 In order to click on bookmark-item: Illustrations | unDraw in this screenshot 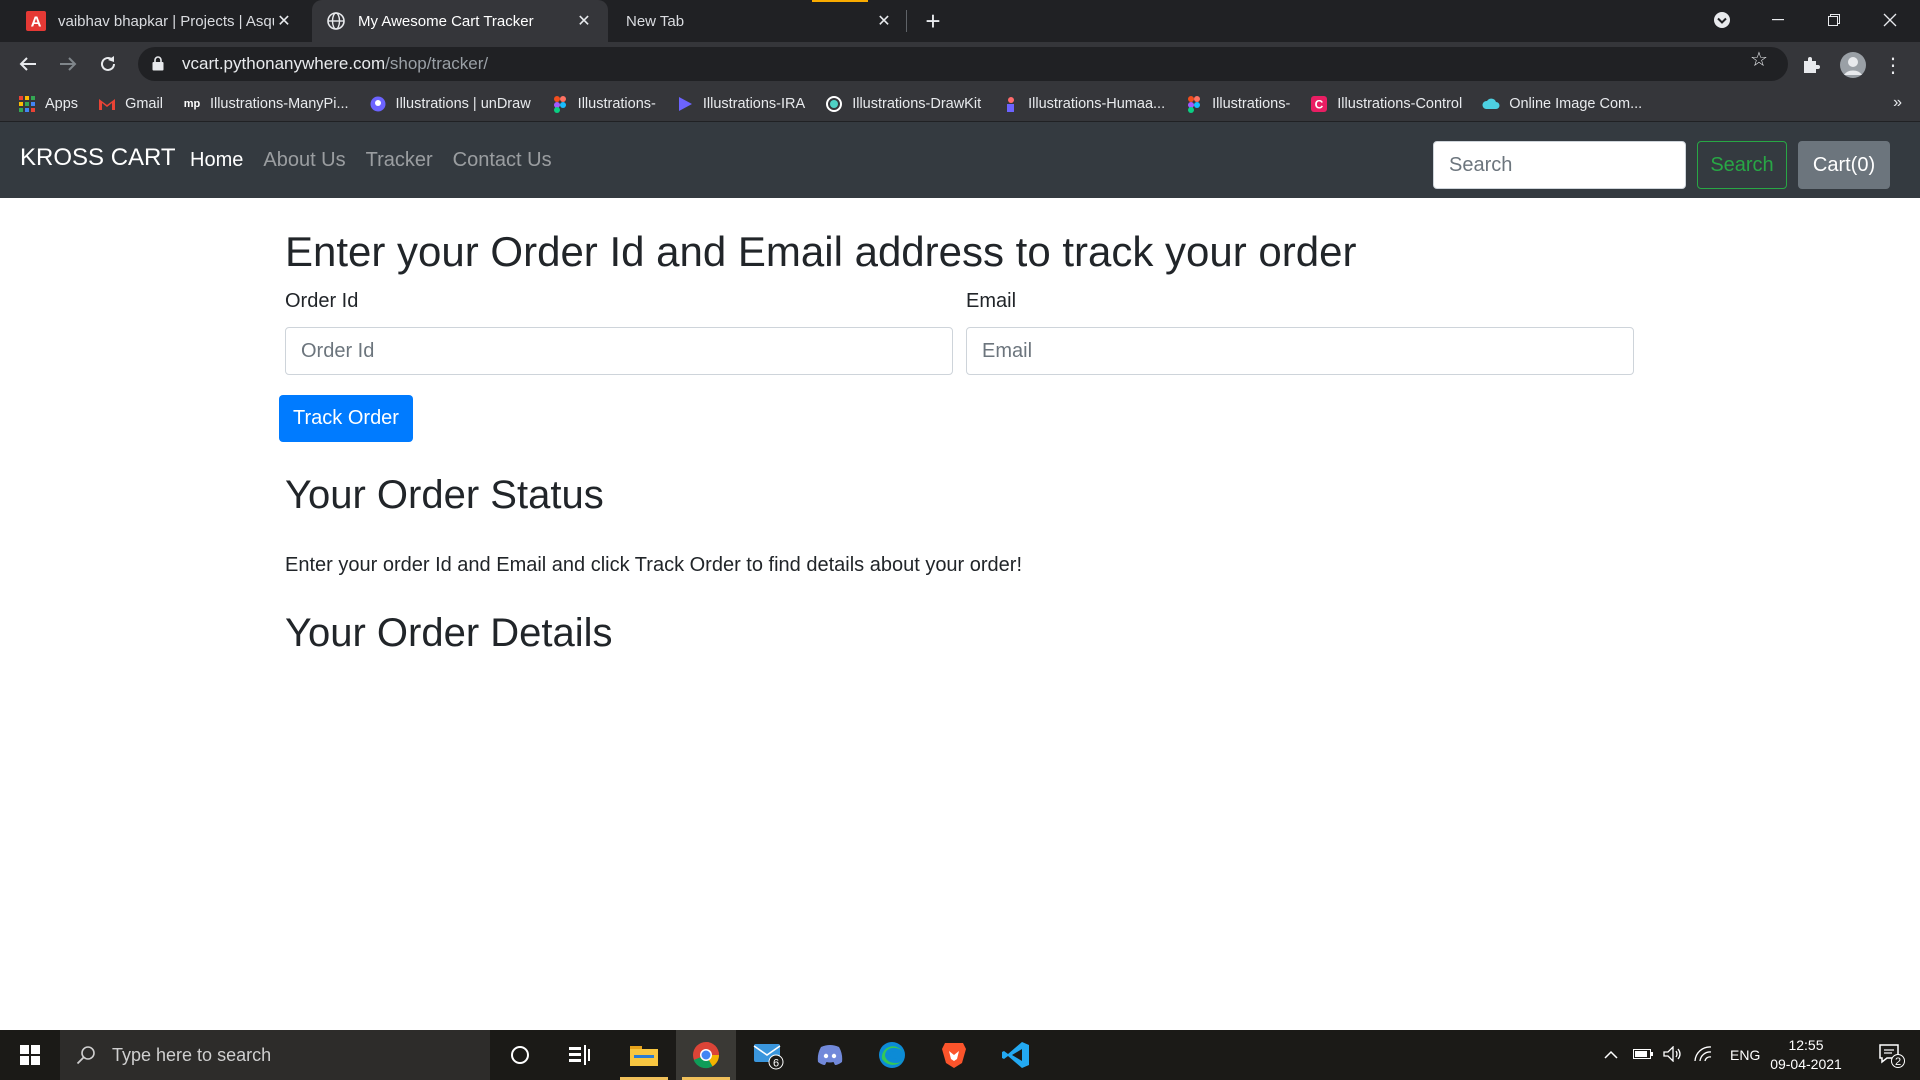, I will do `click(450, 104)`.